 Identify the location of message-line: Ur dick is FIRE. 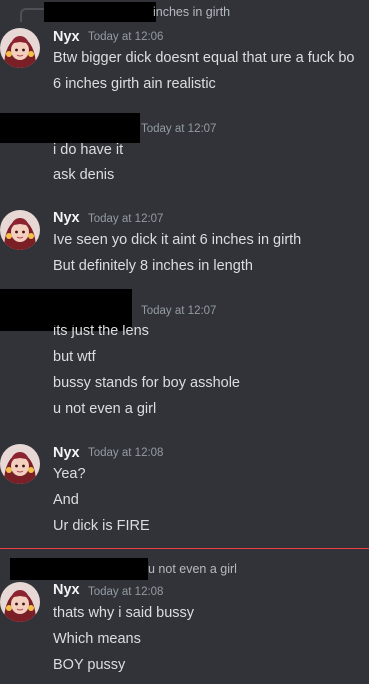
(101, 526).